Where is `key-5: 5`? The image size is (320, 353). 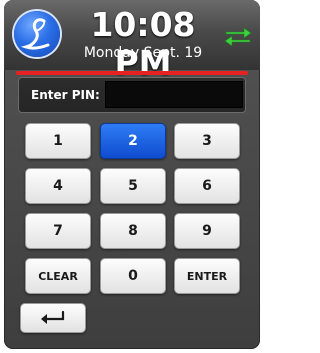 key-5: 5 is located at coordinates (133, 186).